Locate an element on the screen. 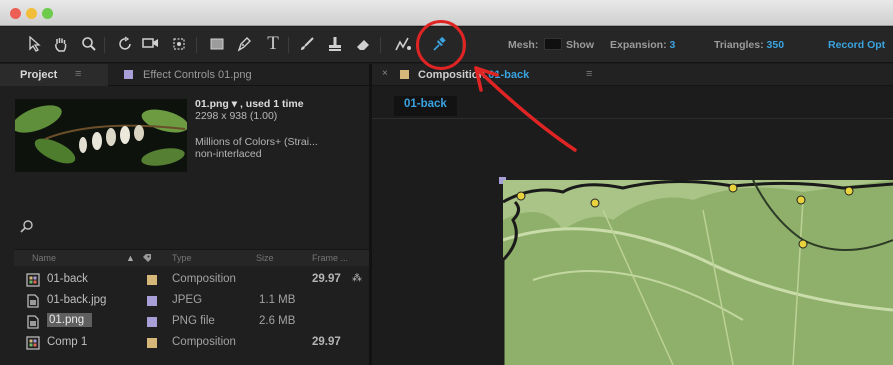  label-column-icon is located at coordinates (147, 259).